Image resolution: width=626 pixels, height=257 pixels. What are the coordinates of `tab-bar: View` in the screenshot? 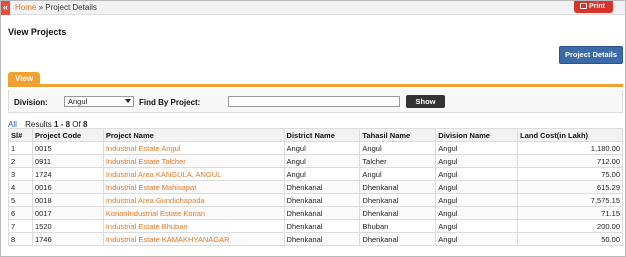 It's located at (315, 79).